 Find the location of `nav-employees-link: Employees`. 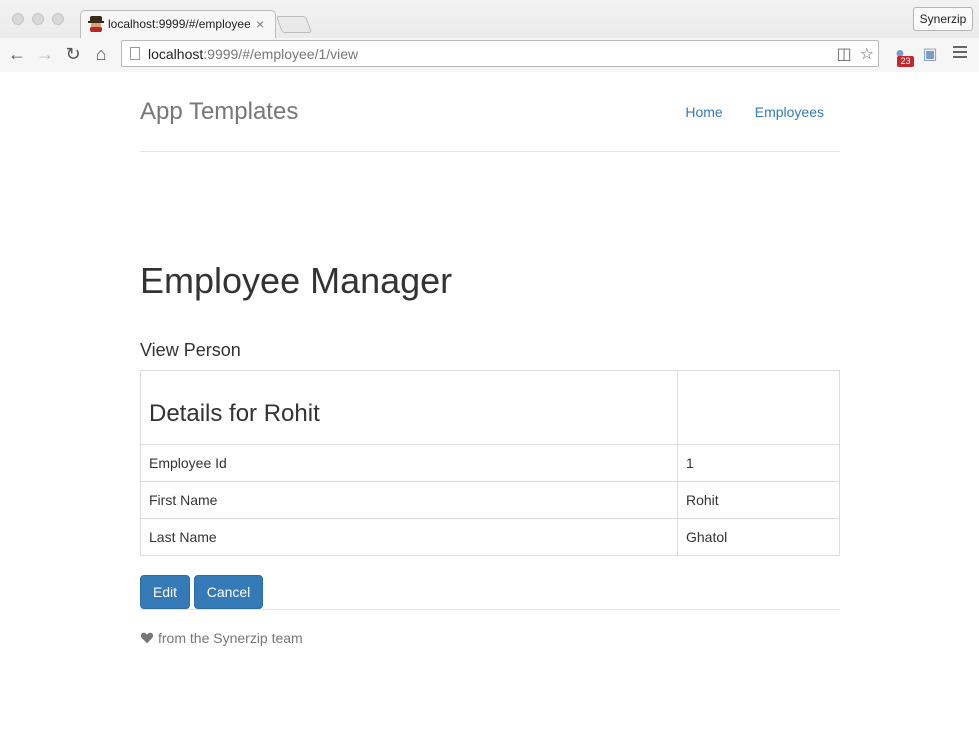

nav-employees-link: Employees is located at coordinates (789, 112).